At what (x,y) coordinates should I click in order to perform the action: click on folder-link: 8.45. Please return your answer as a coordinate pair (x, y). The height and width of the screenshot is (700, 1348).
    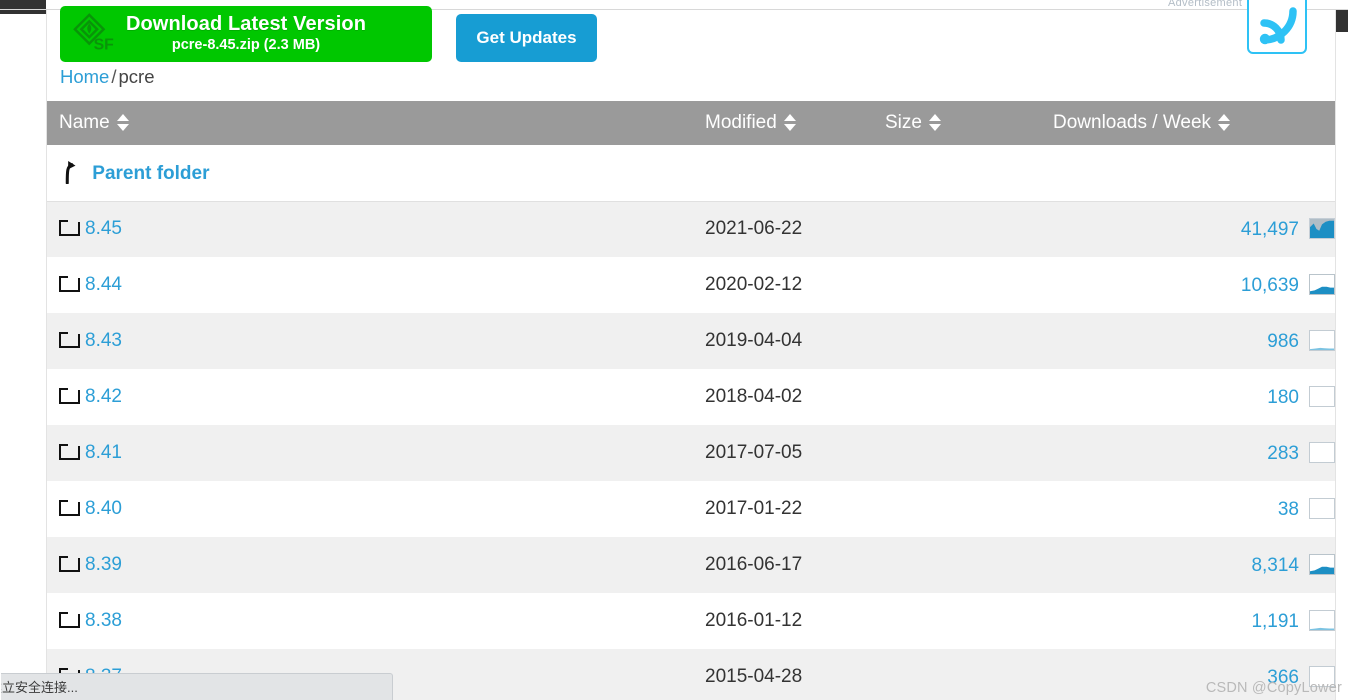
    Looking at the image, I should click on (103, 228).